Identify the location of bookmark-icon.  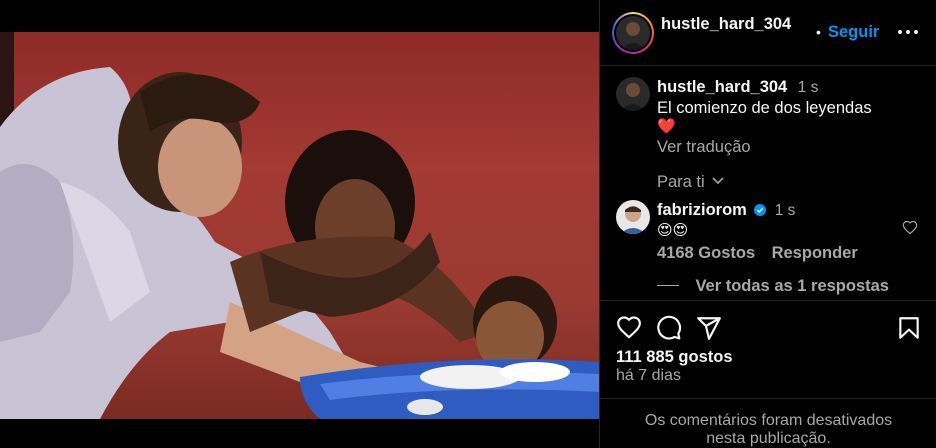
(909, 328).